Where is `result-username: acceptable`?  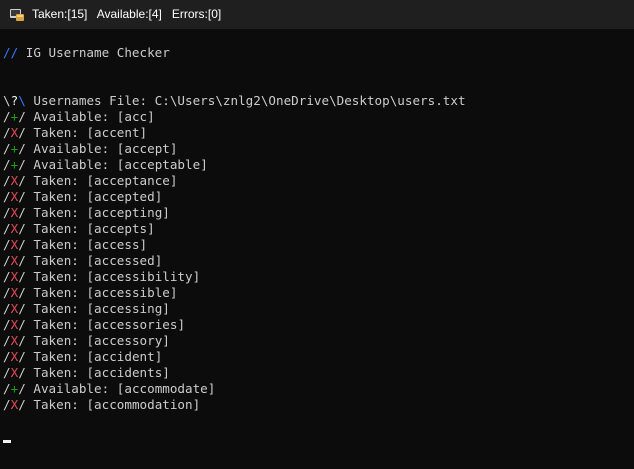
result-username: acceptable is located at coordinates (162, 164).